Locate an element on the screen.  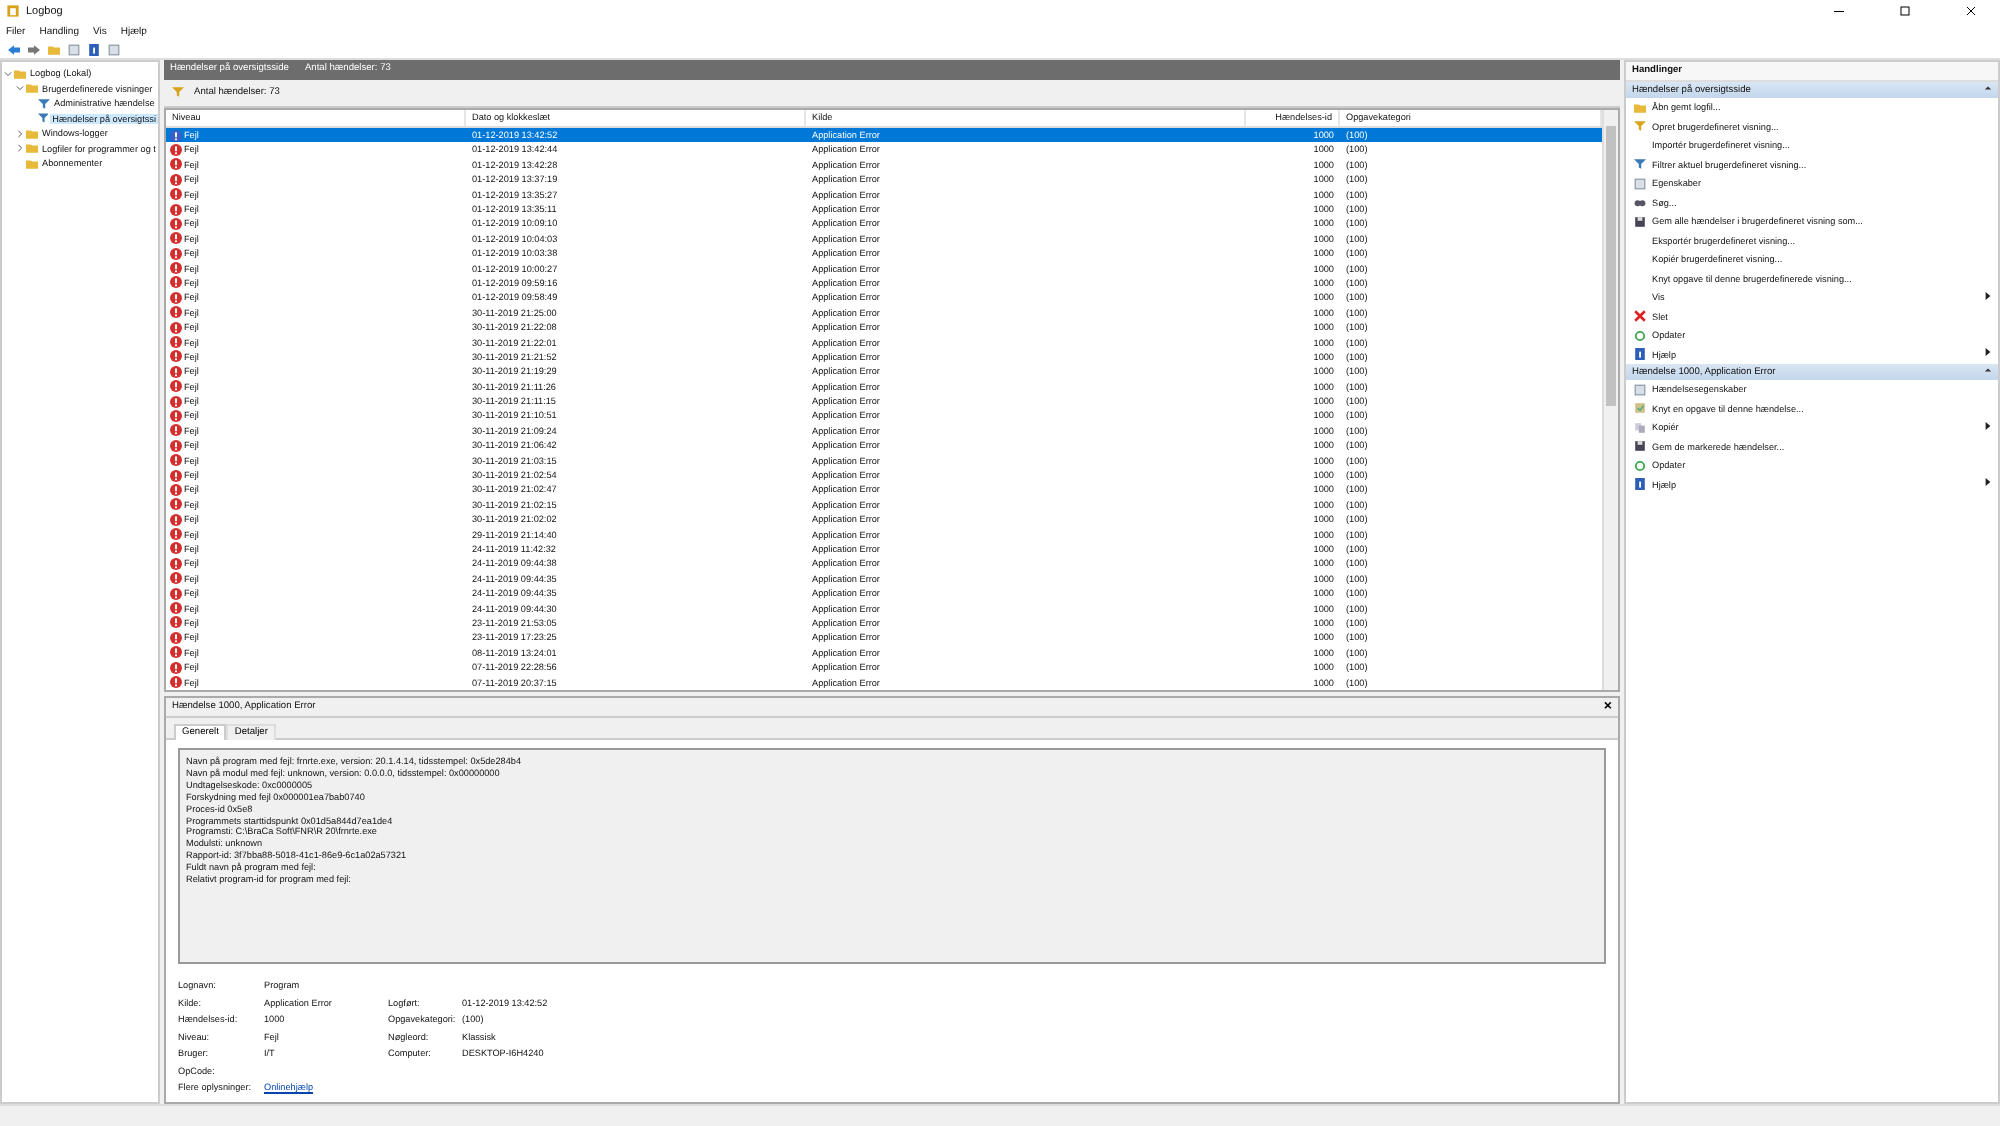
task-icon is located at coordinates (1640, 408).